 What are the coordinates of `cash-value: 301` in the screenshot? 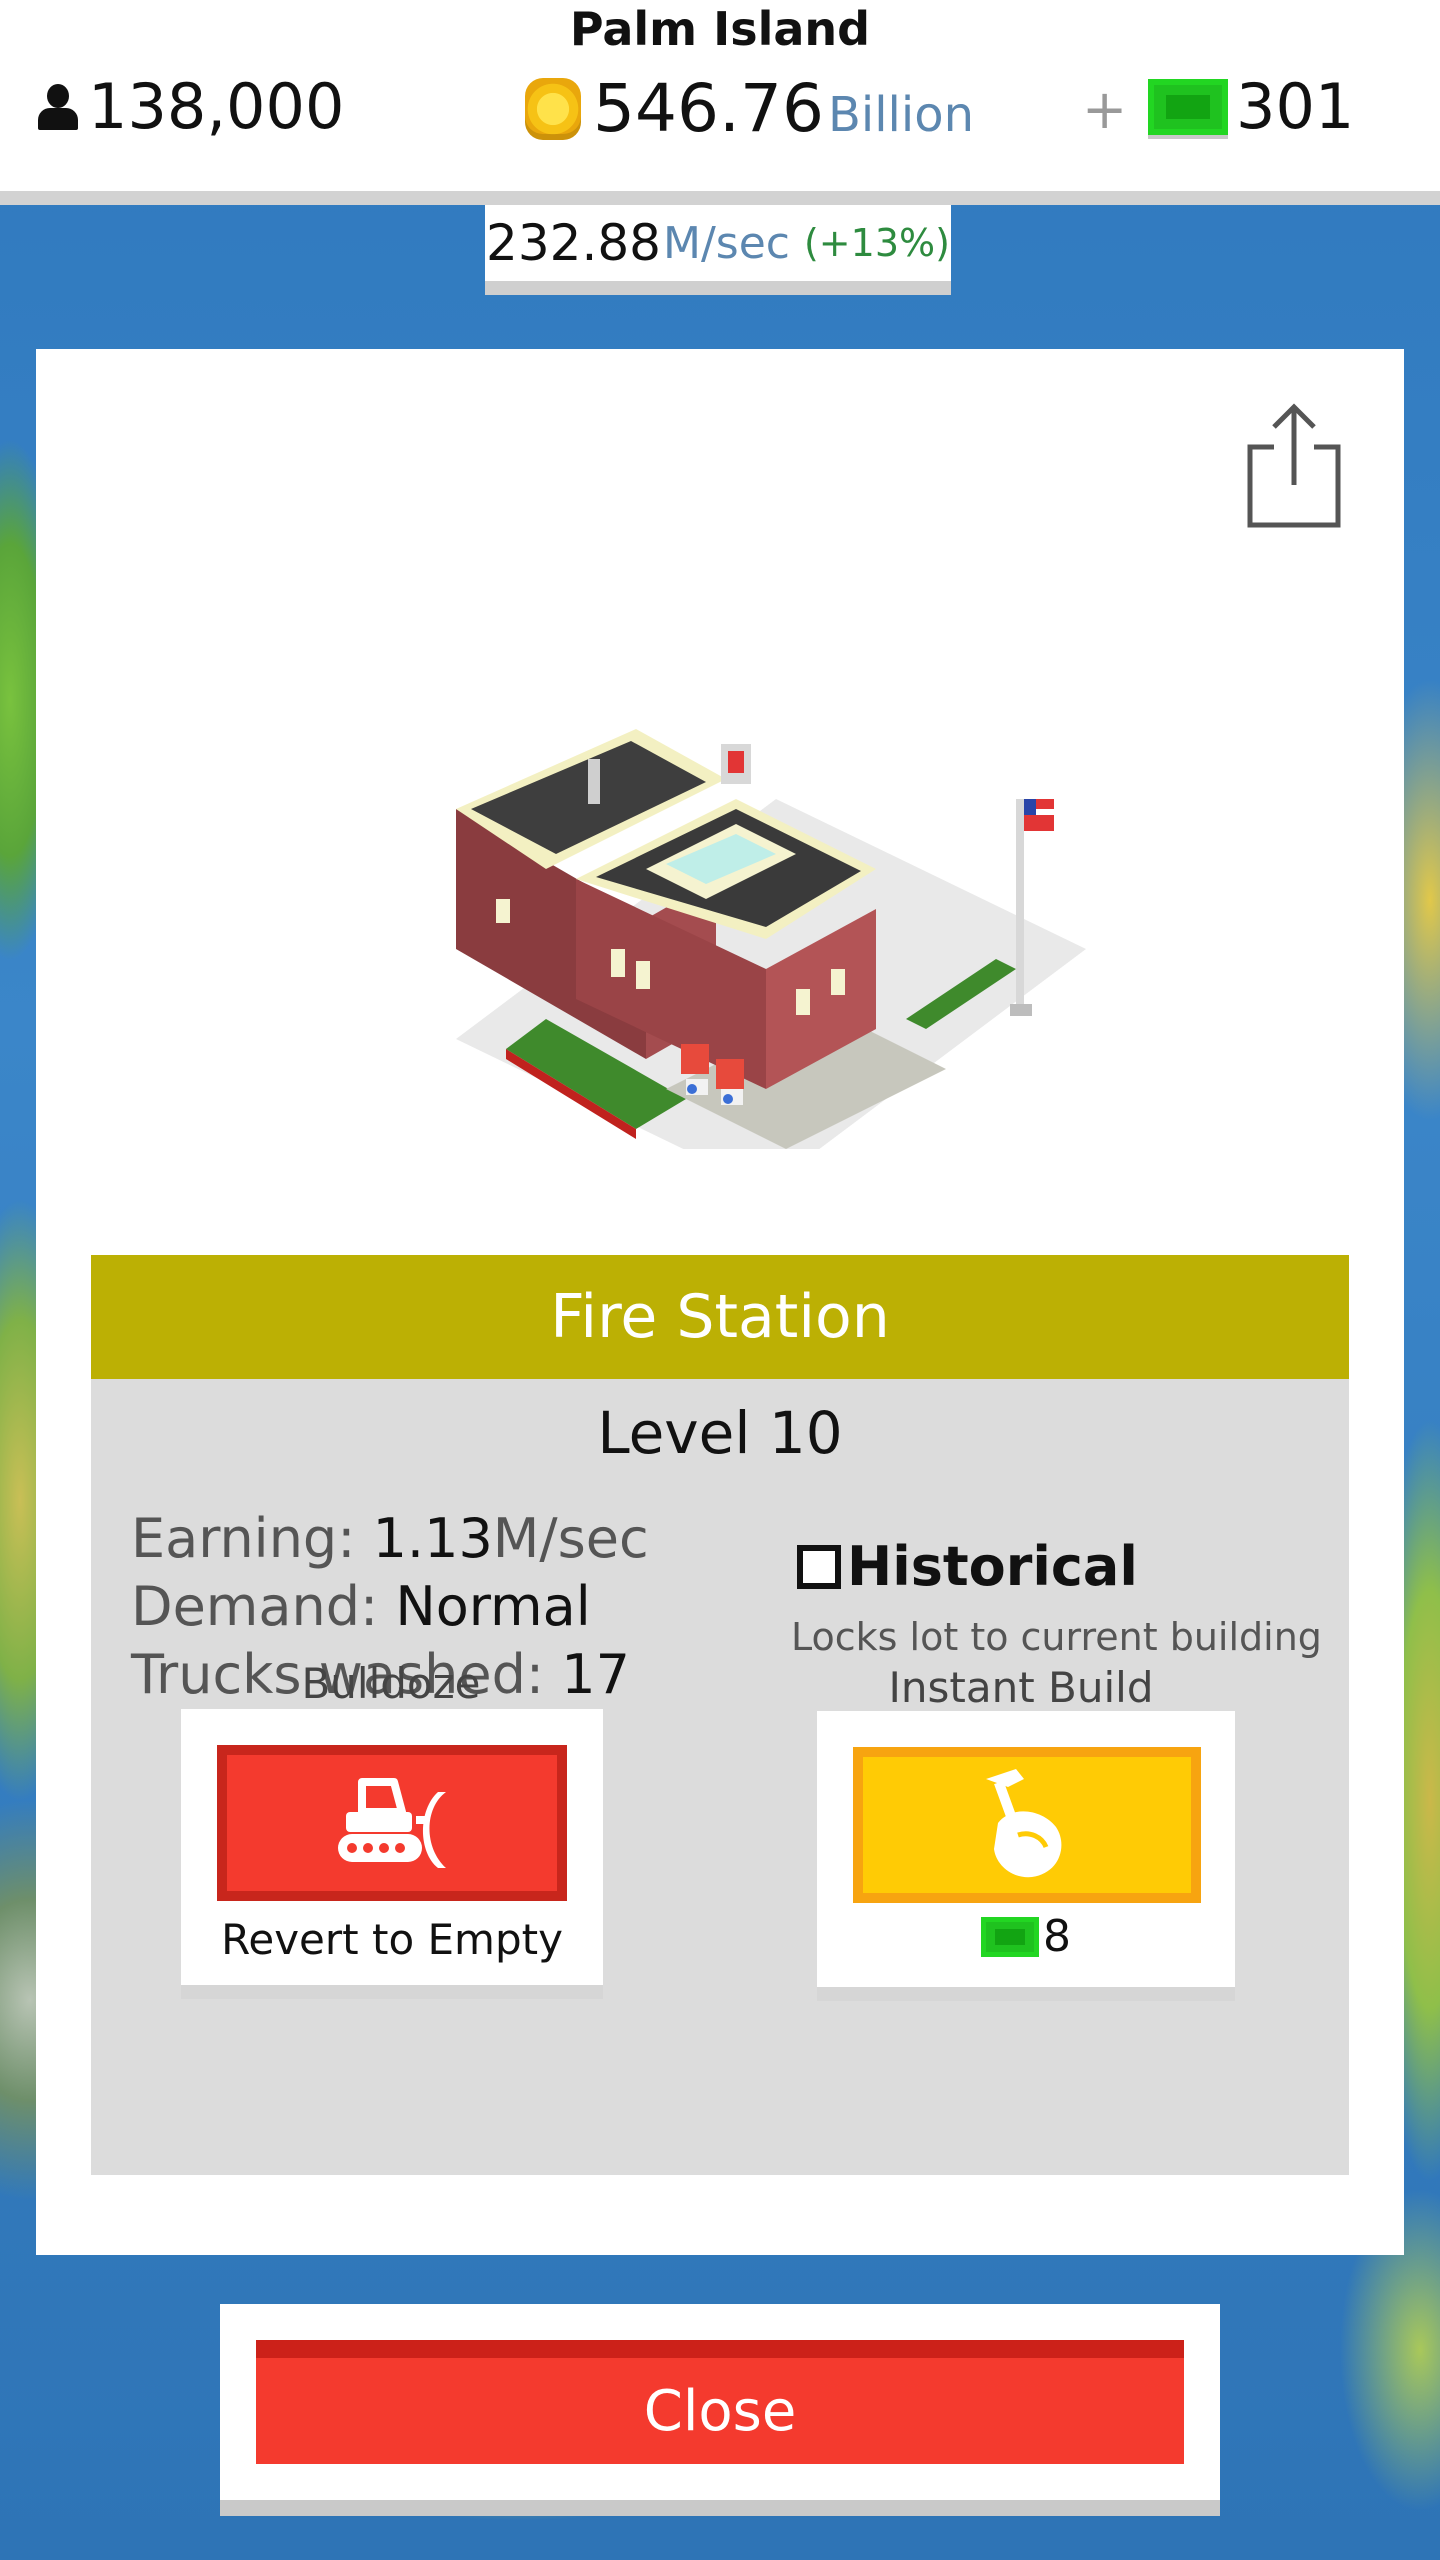 It's located at (1295, 106).